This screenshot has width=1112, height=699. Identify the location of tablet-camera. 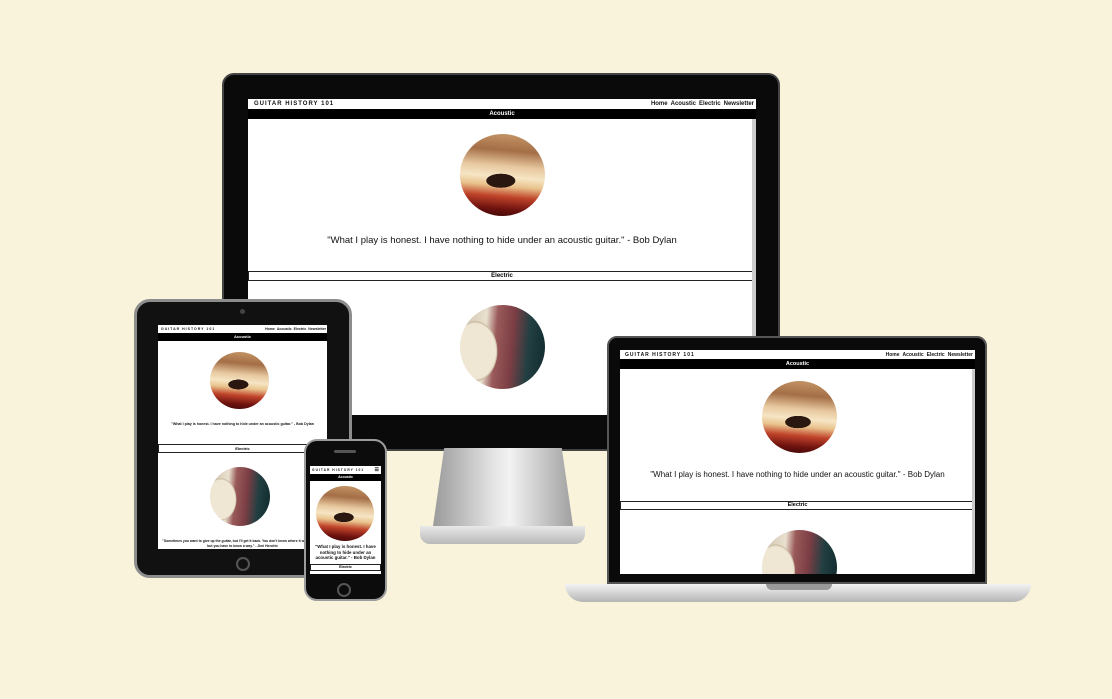
(242, 311).